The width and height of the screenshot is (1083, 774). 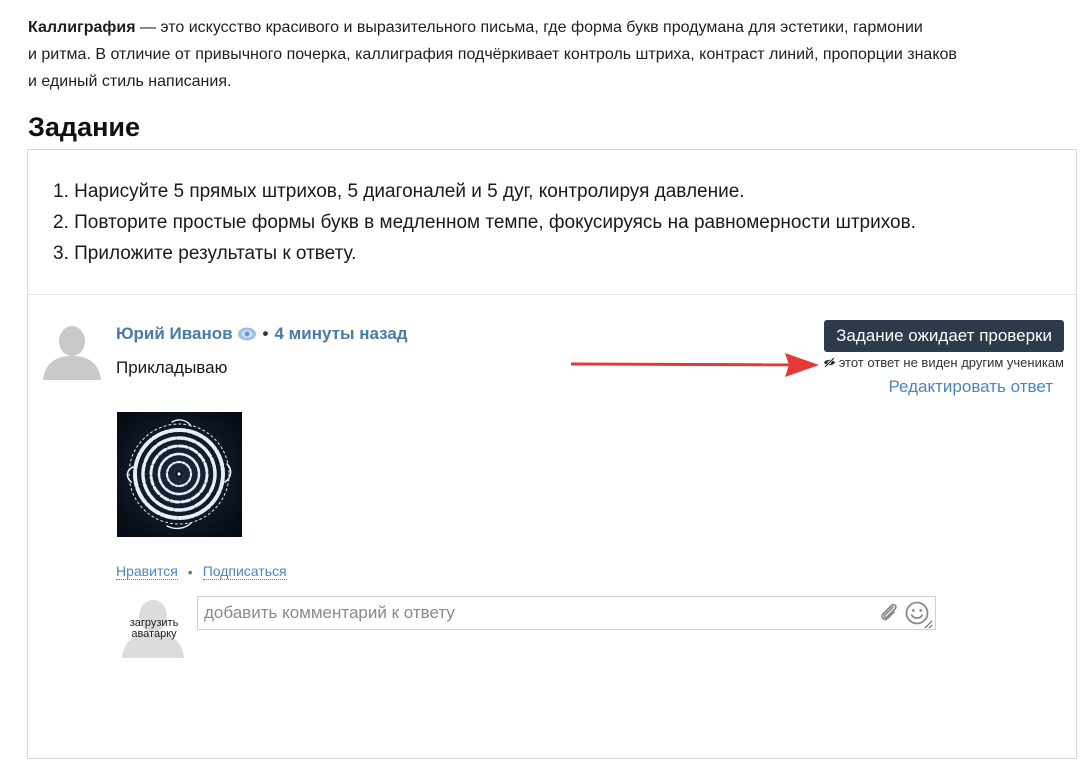 What do you see at coordinates (72, 351) in the screenshot?
I see `user-silhouette-icon` at bounding box center [72, 351].